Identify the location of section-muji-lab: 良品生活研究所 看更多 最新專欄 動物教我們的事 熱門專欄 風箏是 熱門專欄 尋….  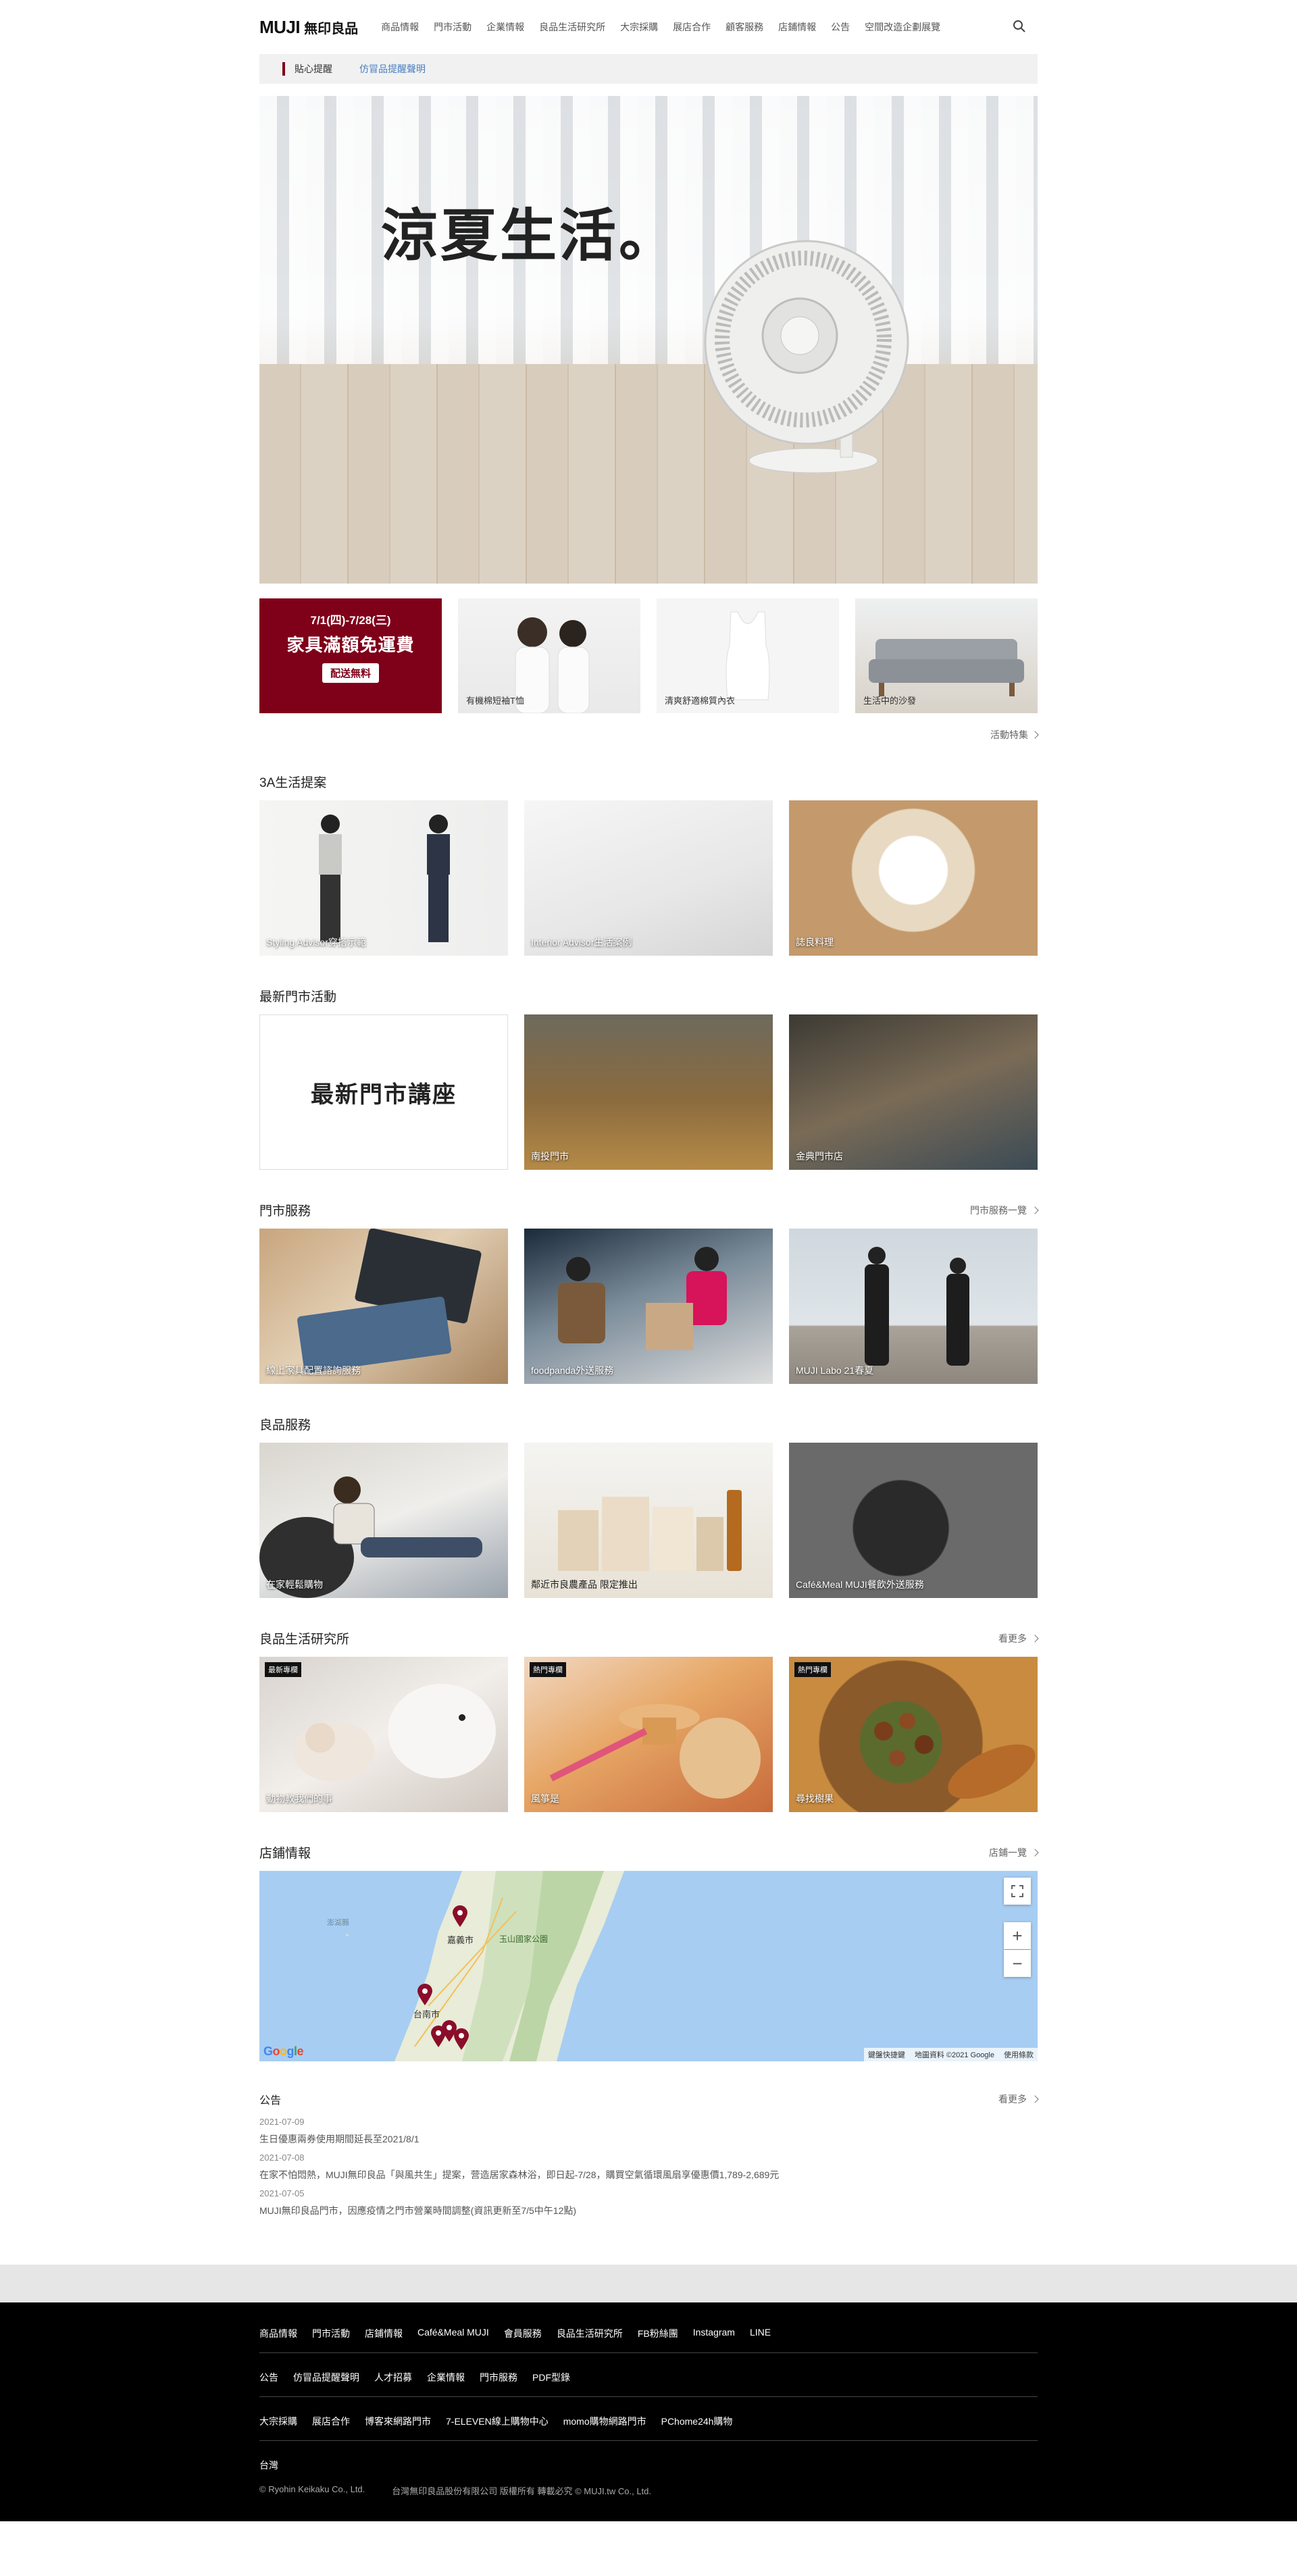
(649, 1720).